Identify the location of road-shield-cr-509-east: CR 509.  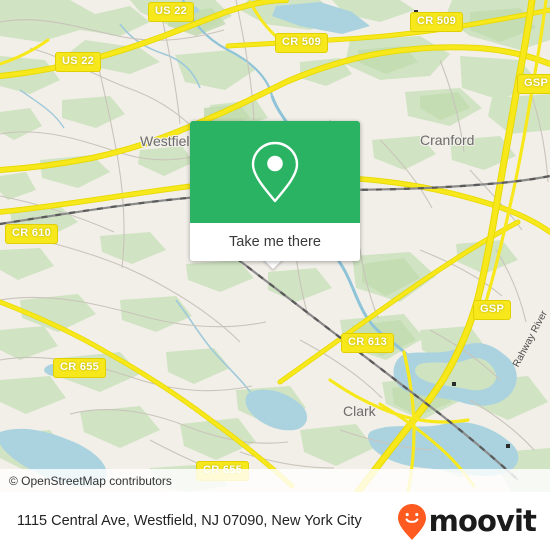
(437, 22).